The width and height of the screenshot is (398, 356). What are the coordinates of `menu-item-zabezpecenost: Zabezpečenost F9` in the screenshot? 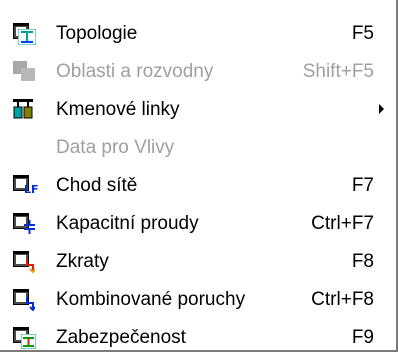 It's located at (198, 337).